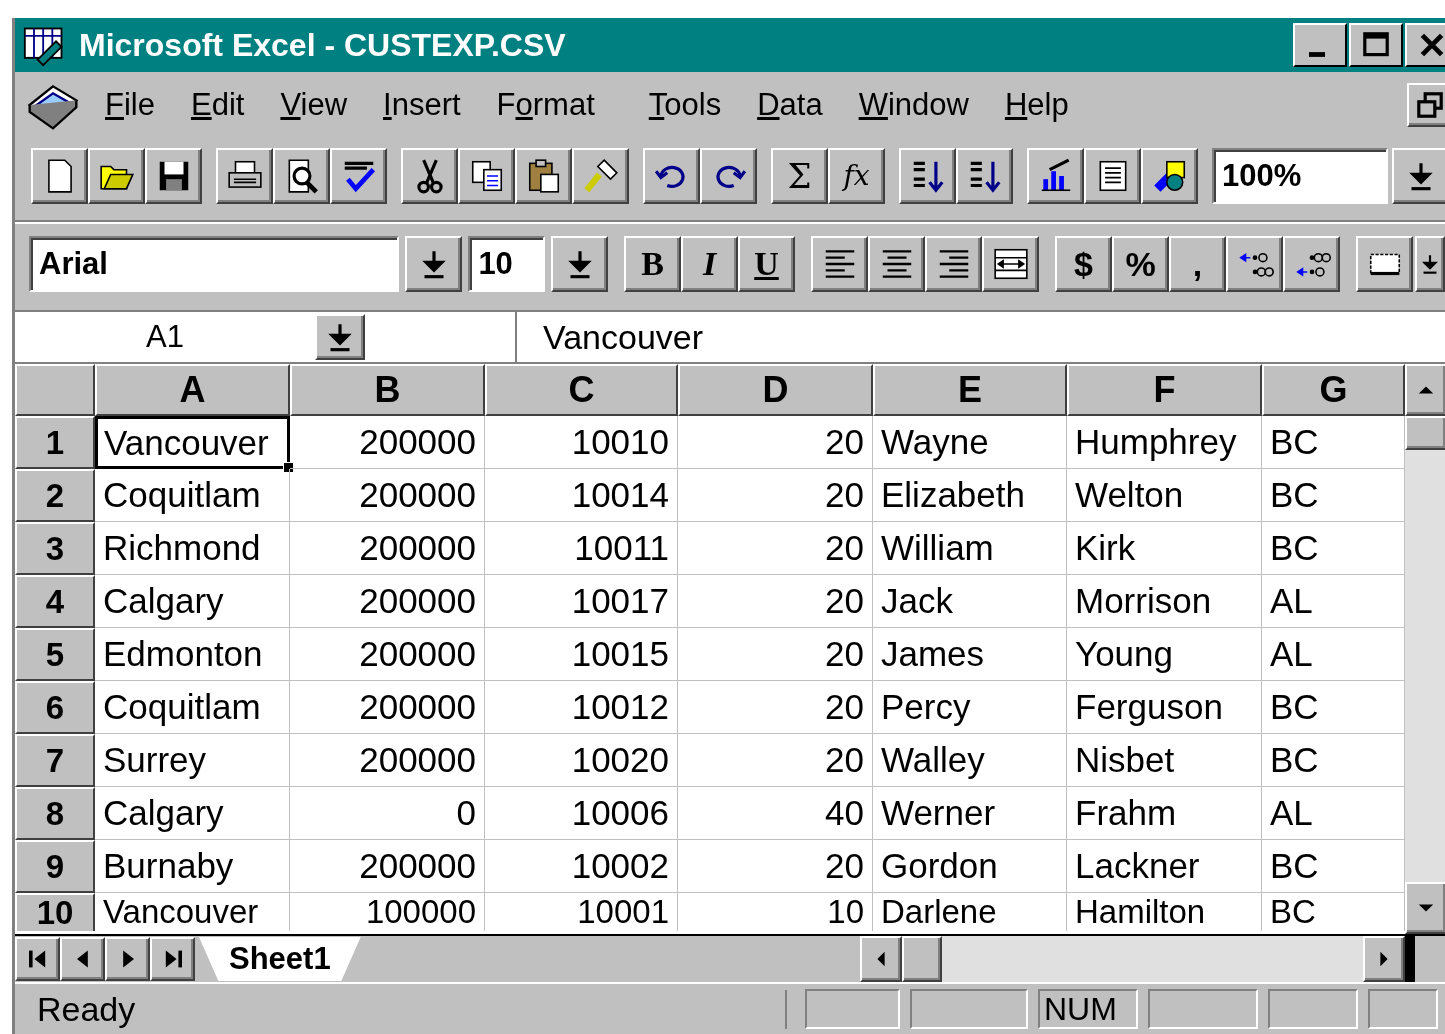 The width and height of the screenshot is (1445, 1034). What do you see at coordinates (318, 105) in the screenshot?
I see `menu-item: View` at bounding box center [318, 105].